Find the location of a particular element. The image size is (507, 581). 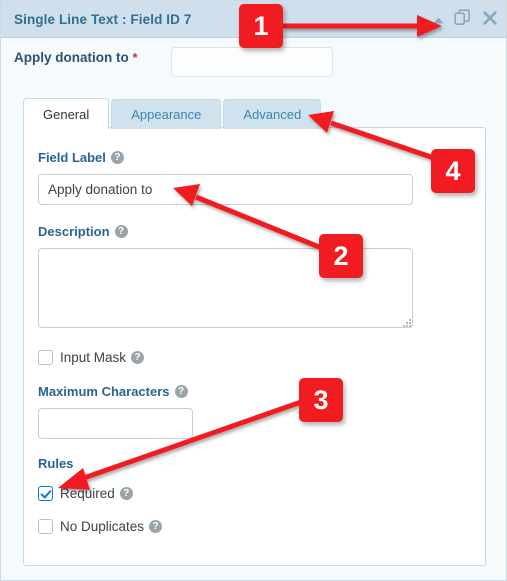

description-caption: Description ? is located at coordinates (83, 231).